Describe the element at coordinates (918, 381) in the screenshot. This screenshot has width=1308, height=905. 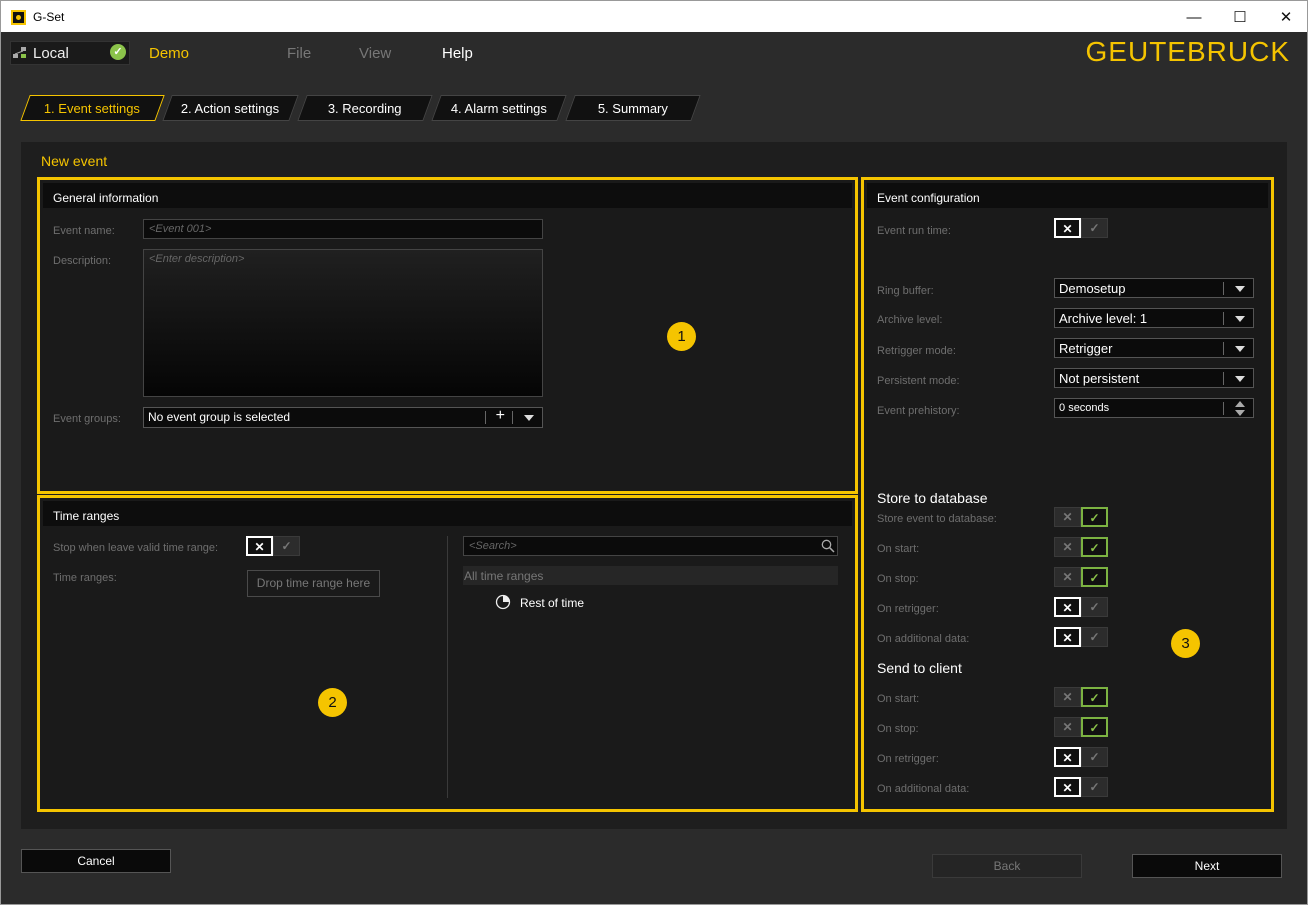
I see `persistent-mode-label: Persistent mode:` at that location.